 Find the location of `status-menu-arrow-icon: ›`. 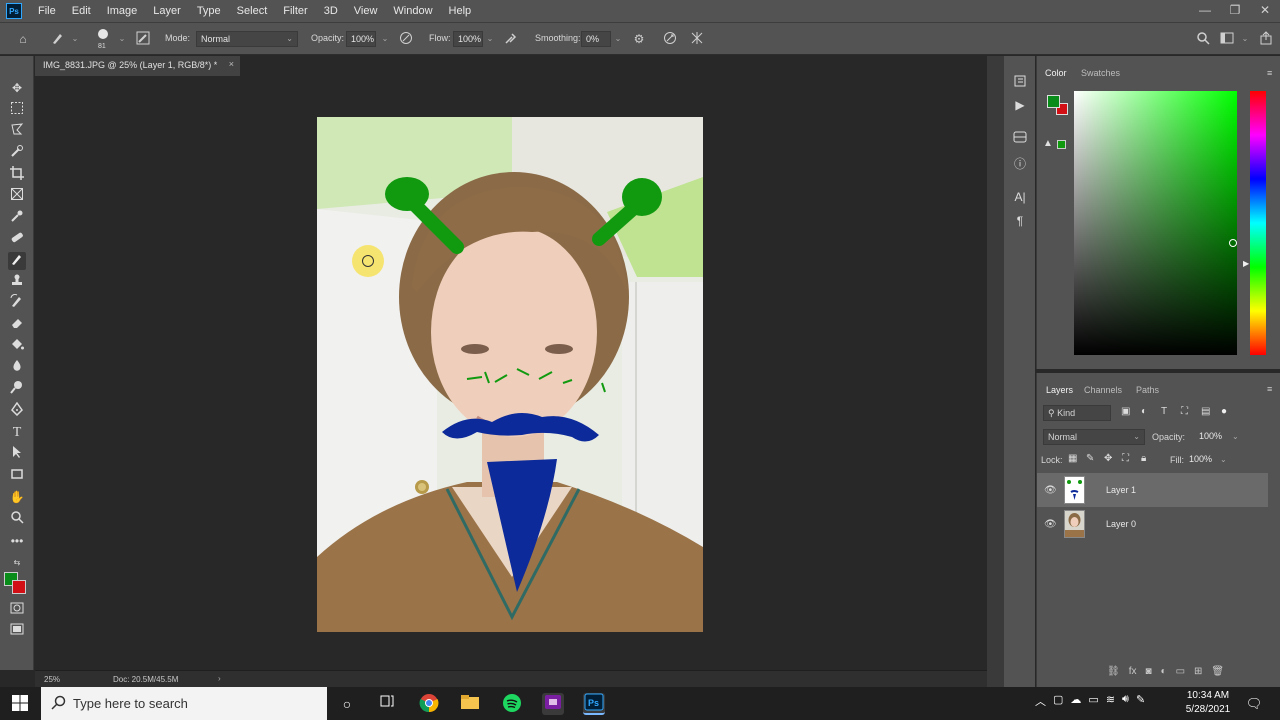

status-menu-arrow-icon: › is located at coordinates (219, 678).